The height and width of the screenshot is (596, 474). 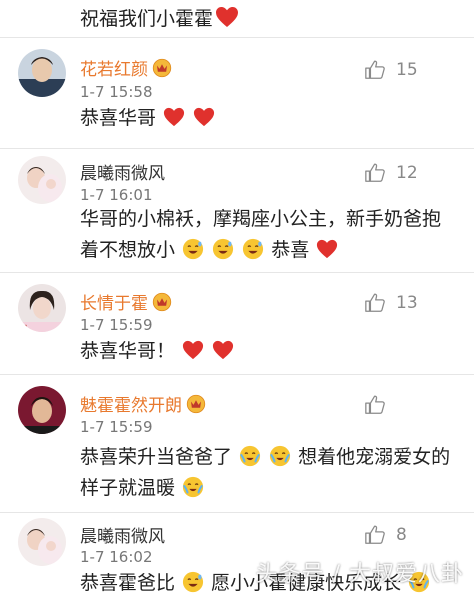 I want to click on watermark: 头条号 / 大叔爱八卦, so click(x=359, y=574).